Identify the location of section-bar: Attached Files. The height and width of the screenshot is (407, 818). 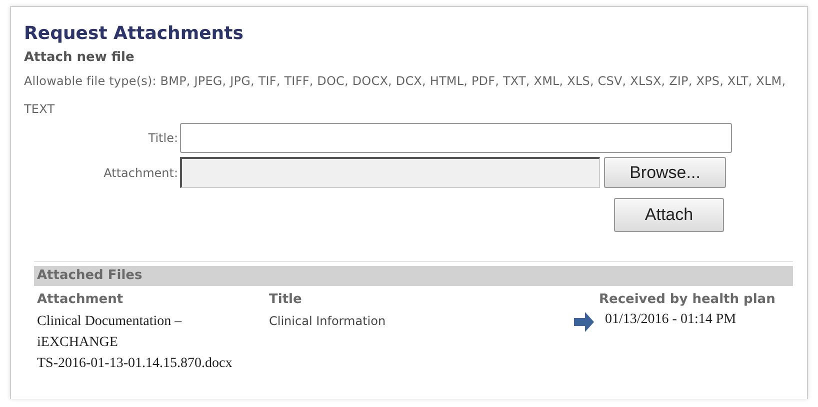
(413, 276).